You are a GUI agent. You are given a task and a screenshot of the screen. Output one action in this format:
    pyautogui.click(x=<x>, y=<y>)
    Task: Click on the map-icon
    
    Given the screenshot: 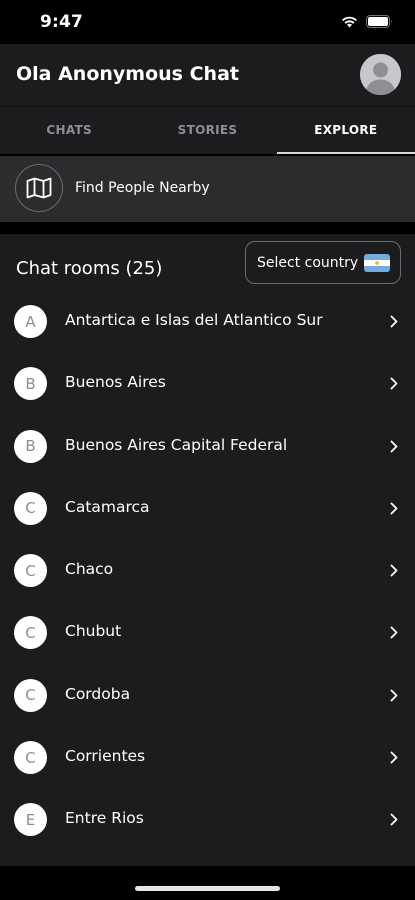 What is the action you would take?
    pyautogui.click(x=39, y=188)
    